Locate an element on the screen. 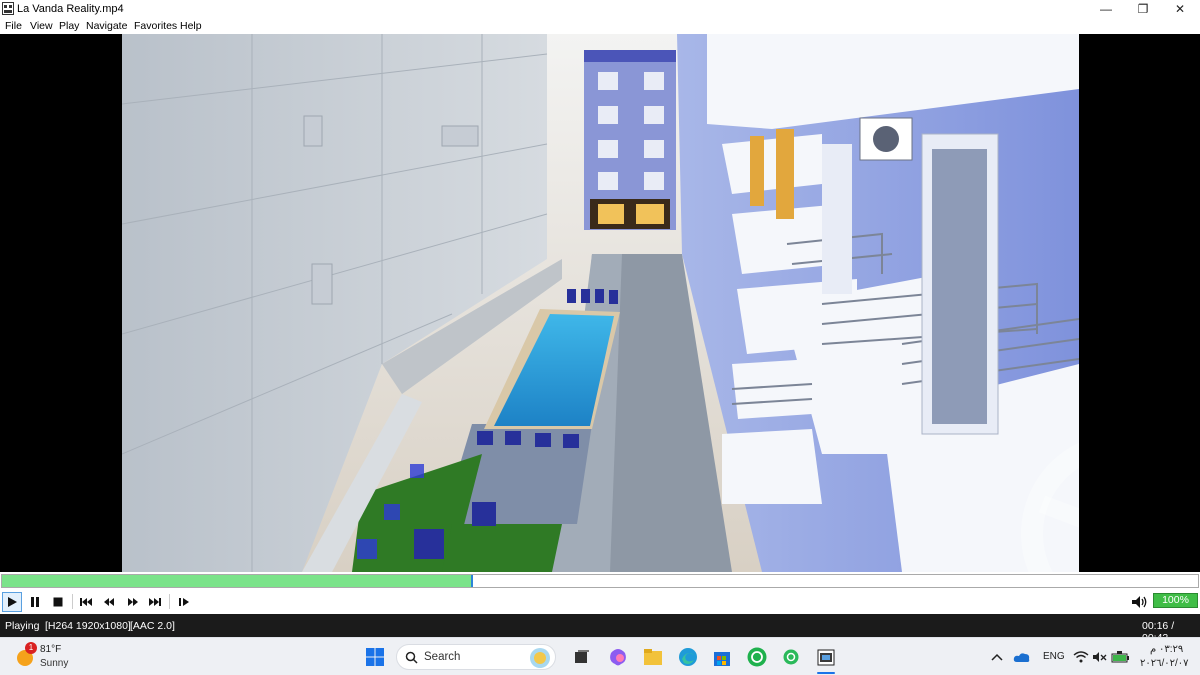 The height and width of the screenshot is (675, 1200). skip-next-icon is located at coordinates (155, 602).